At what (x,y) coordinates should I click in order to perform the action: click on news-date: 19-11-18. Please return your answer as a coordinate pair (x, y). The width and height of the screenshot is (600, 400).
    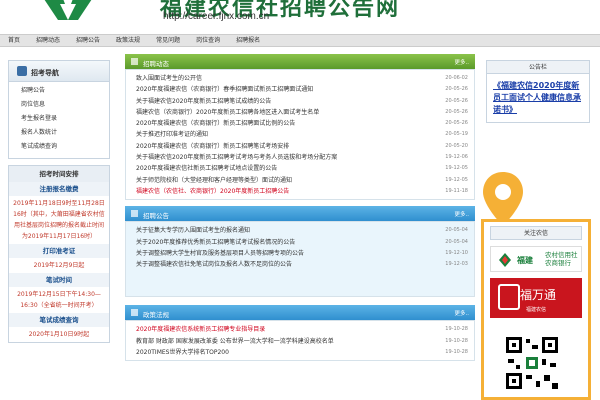
    Looking at the image, I should click on (456, 190).